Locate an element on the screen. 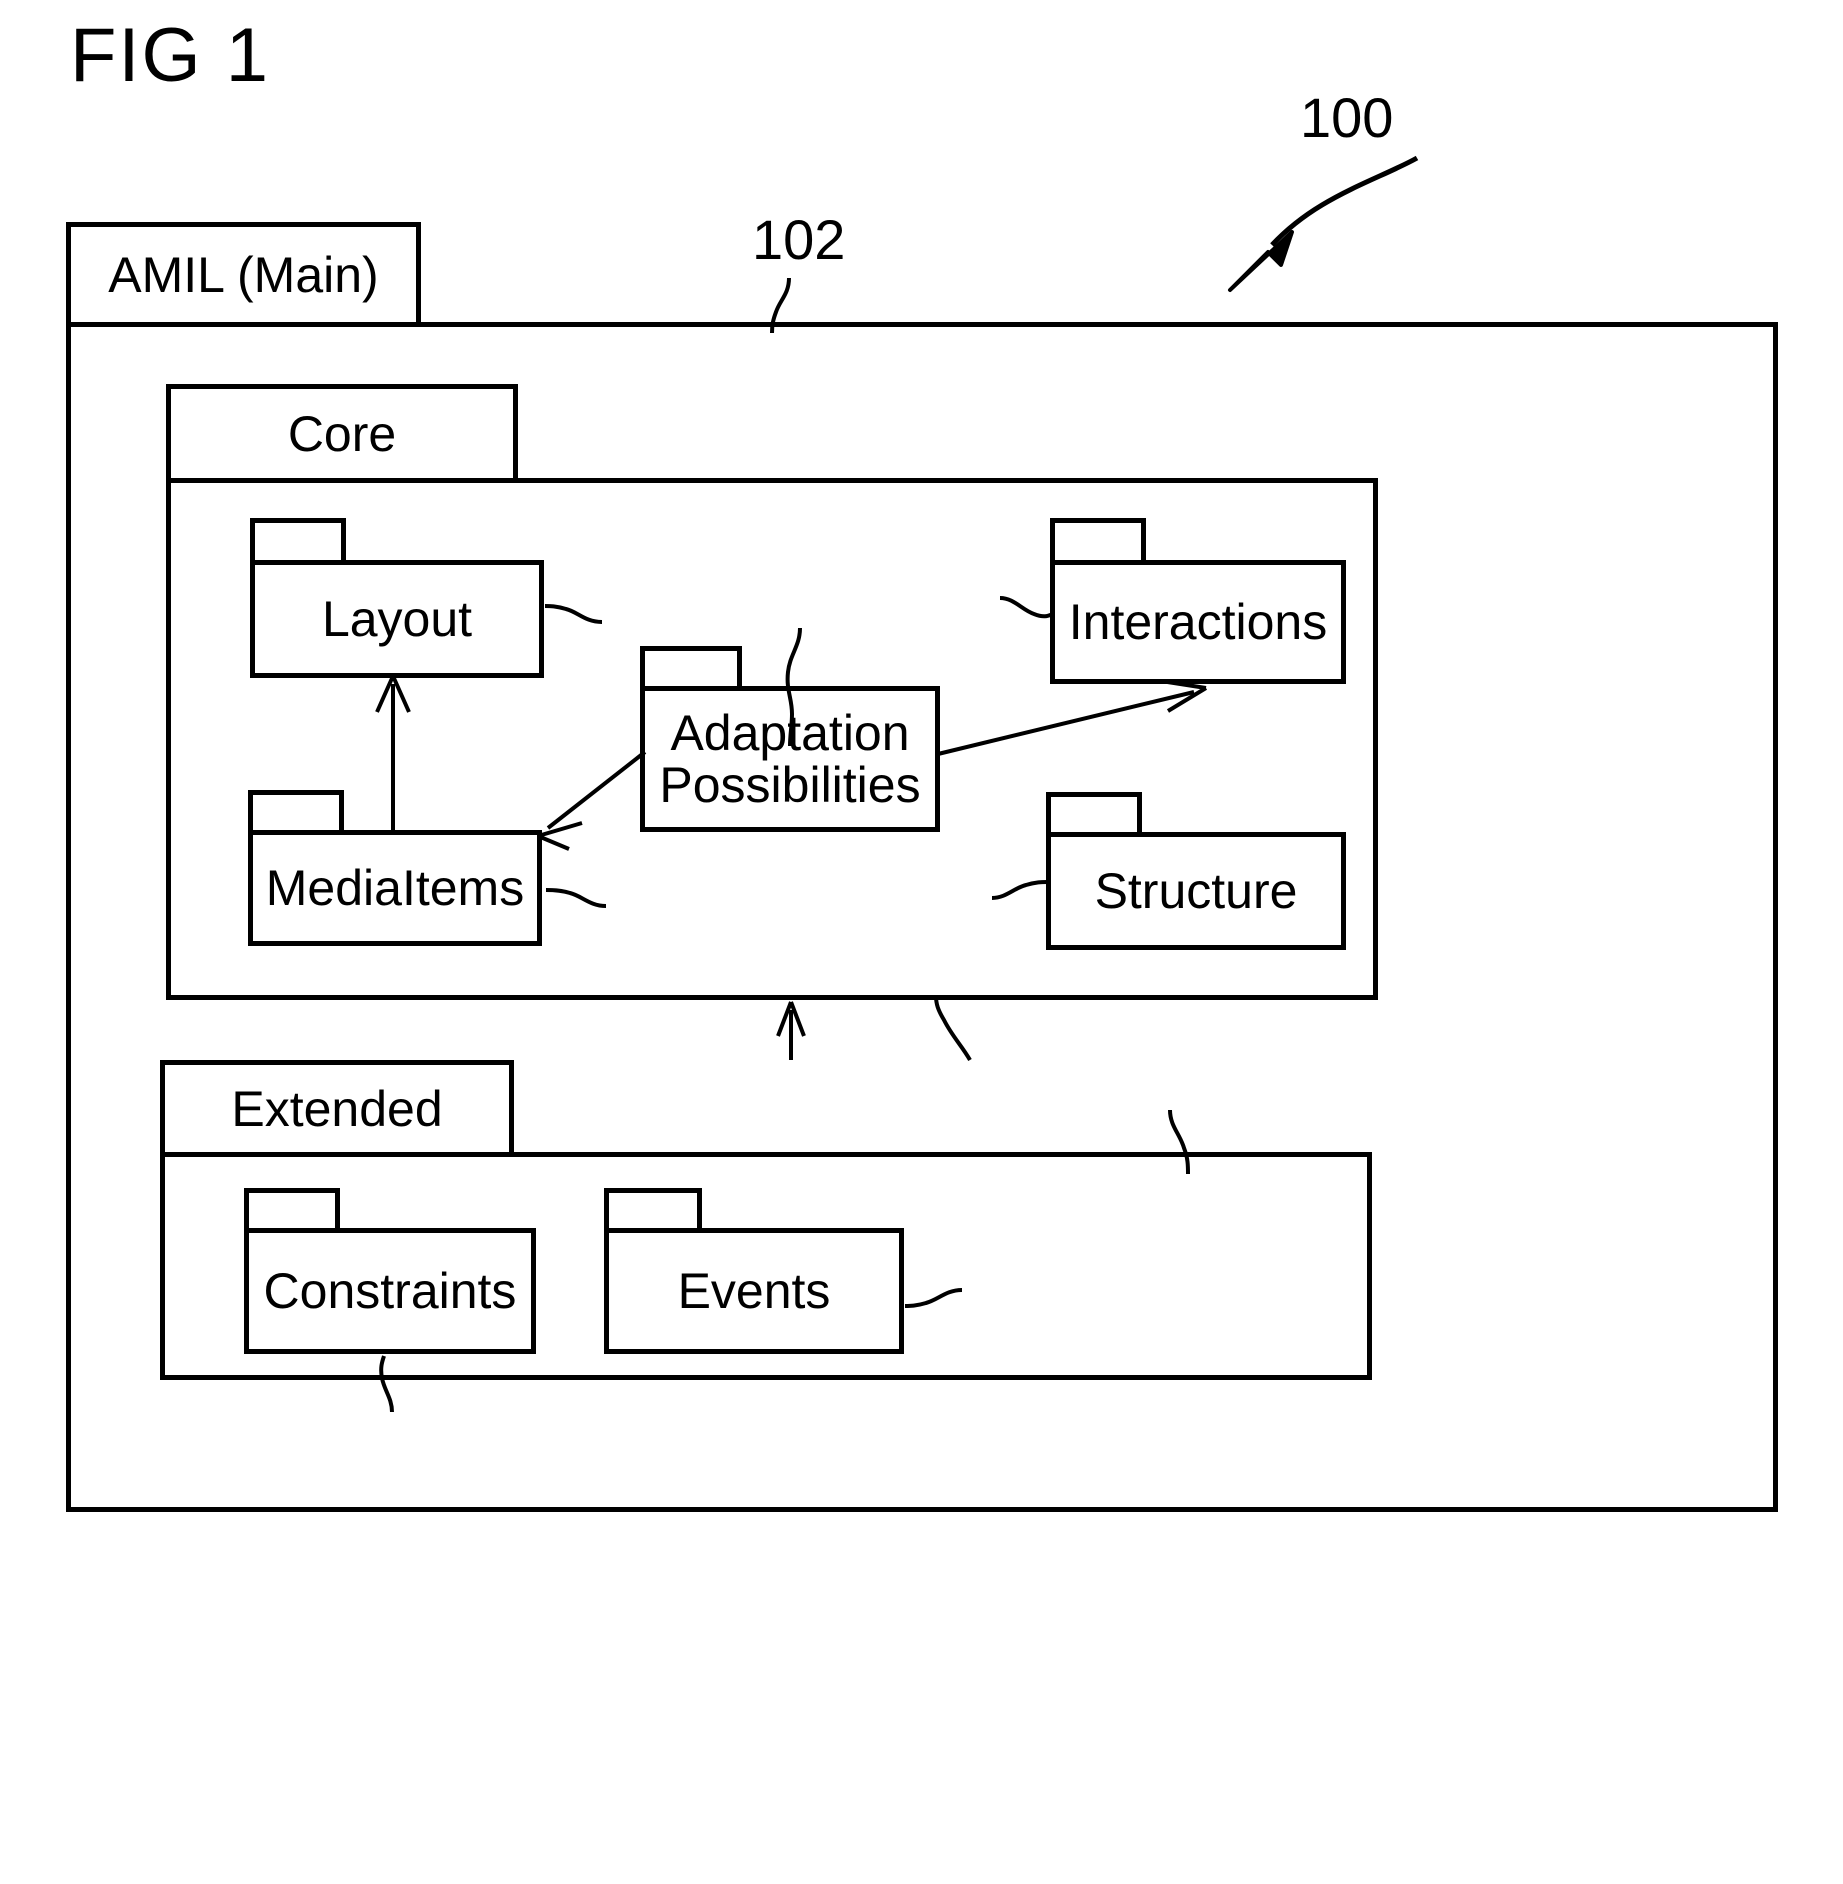  package-constraints-tab is located at coordinates (292, 1208).